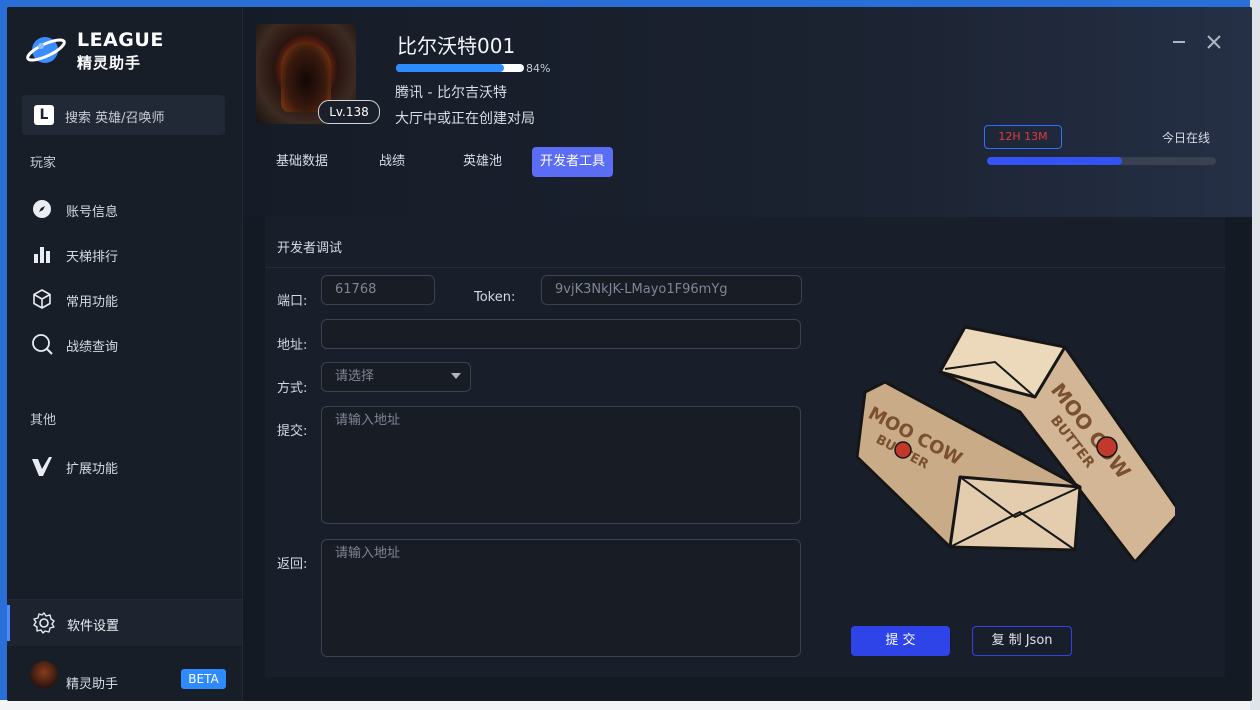 The width and height of the screenshot is (1260, 710). What do you see at coordinates (124, 677) in the screenshot?
I see `app-footer: 精灵助手 BETA` at bounding box center [124, 677].